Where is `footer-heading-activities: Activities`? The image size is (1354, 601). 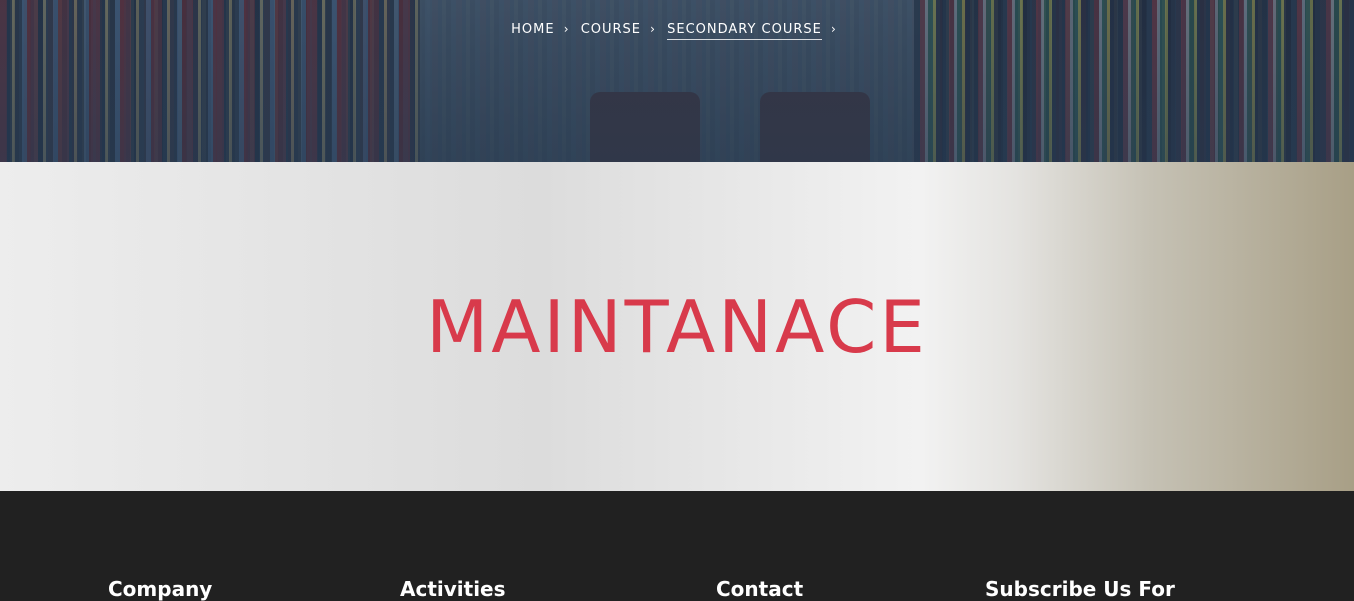 footer-heading-activities: Activities is located at coordinates (453, 589).